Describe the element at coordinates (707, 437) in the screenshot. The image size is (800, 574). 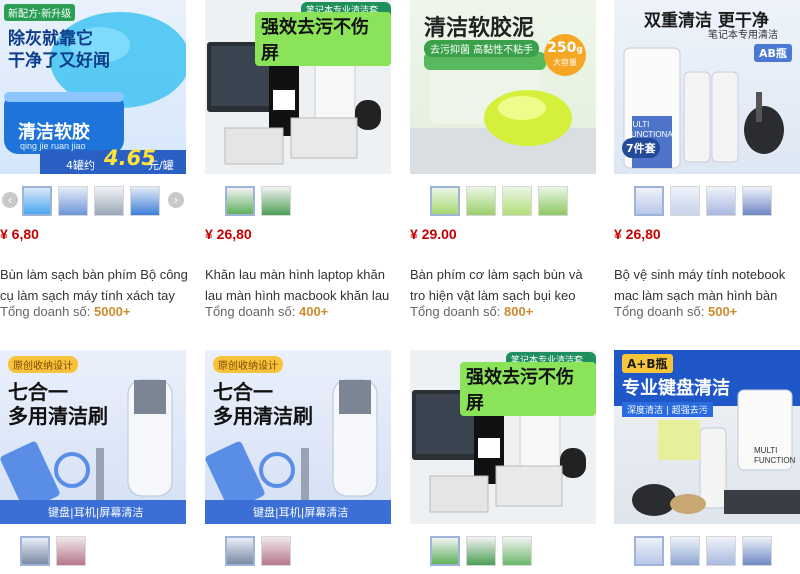
I see `product-image: A+B瓶 专业键盘清洁 深度清洁 | 超强去污 MULTI FUNCTION` at that location.